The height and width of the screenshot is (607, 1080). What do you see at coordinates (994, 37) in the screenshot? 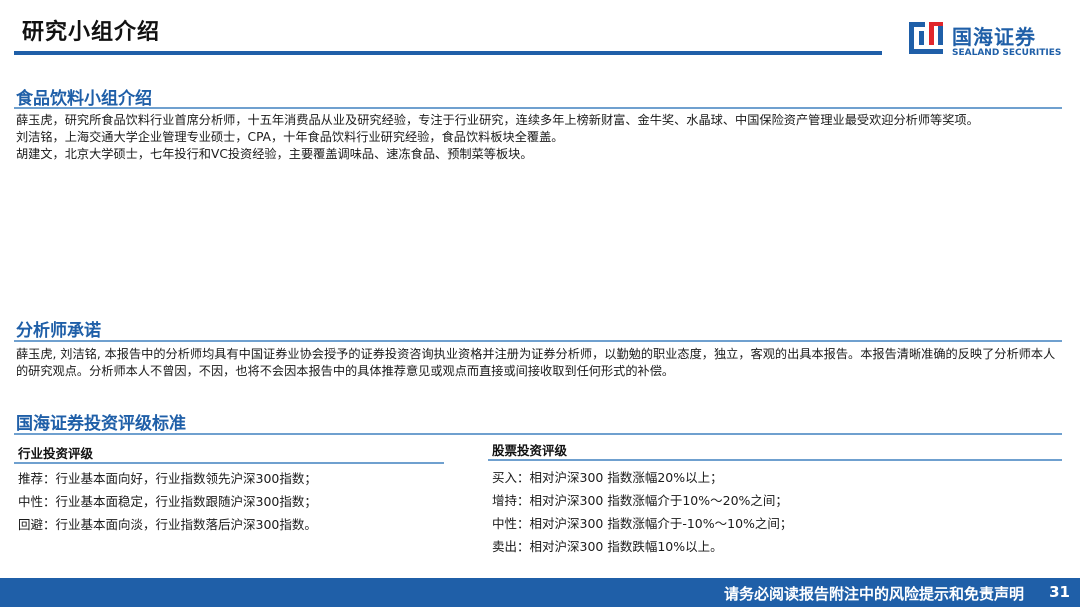
I see `logo-text-cn: 国海证券` at bounding box center [994, 37].